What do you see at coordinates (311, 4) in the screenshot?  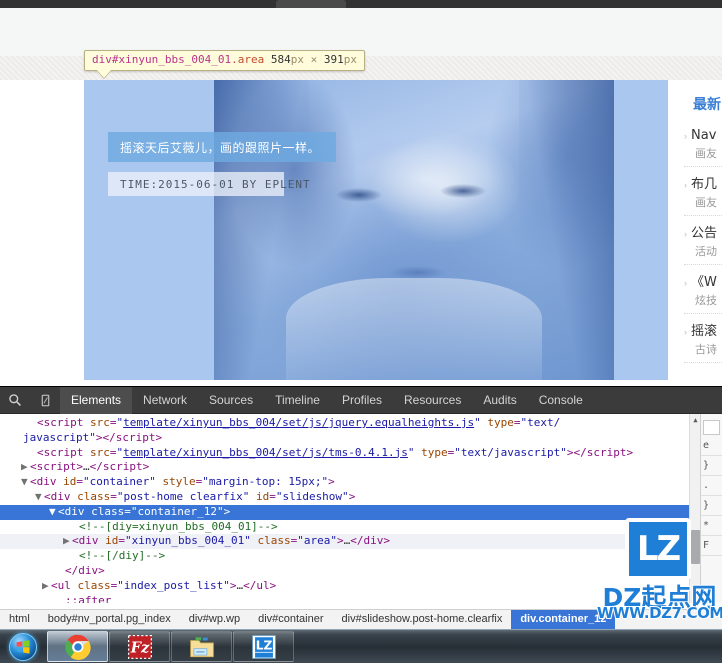 I see `browser-tab` at bounding box center [311, 4].